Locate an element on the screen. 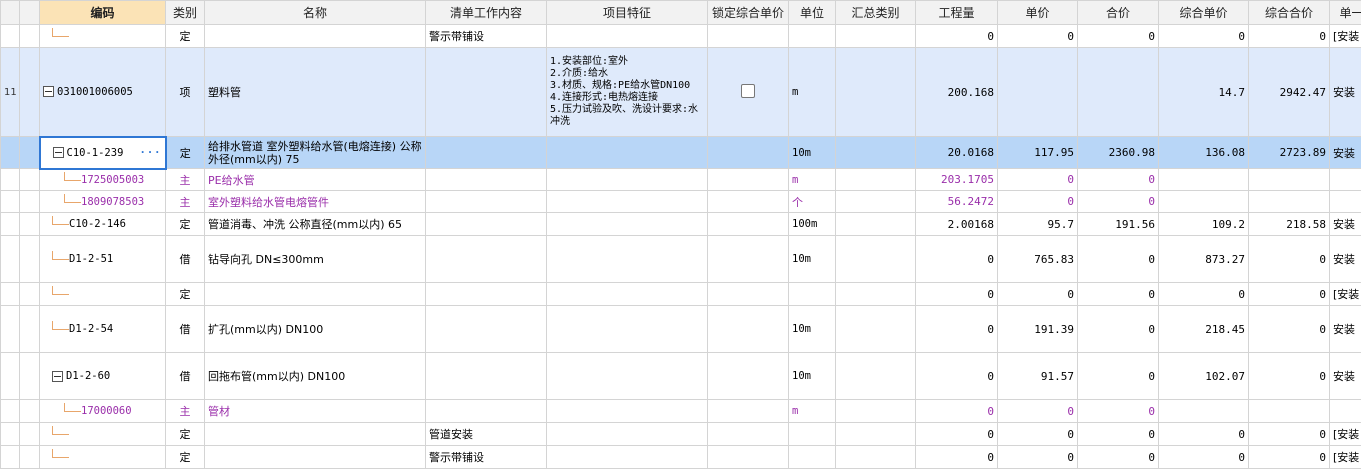 This screenshot has height=469, width=1361. table-row: 定 警示带铺设 0 0 0 0 0 [安装 is located at coordinates (680, 36).